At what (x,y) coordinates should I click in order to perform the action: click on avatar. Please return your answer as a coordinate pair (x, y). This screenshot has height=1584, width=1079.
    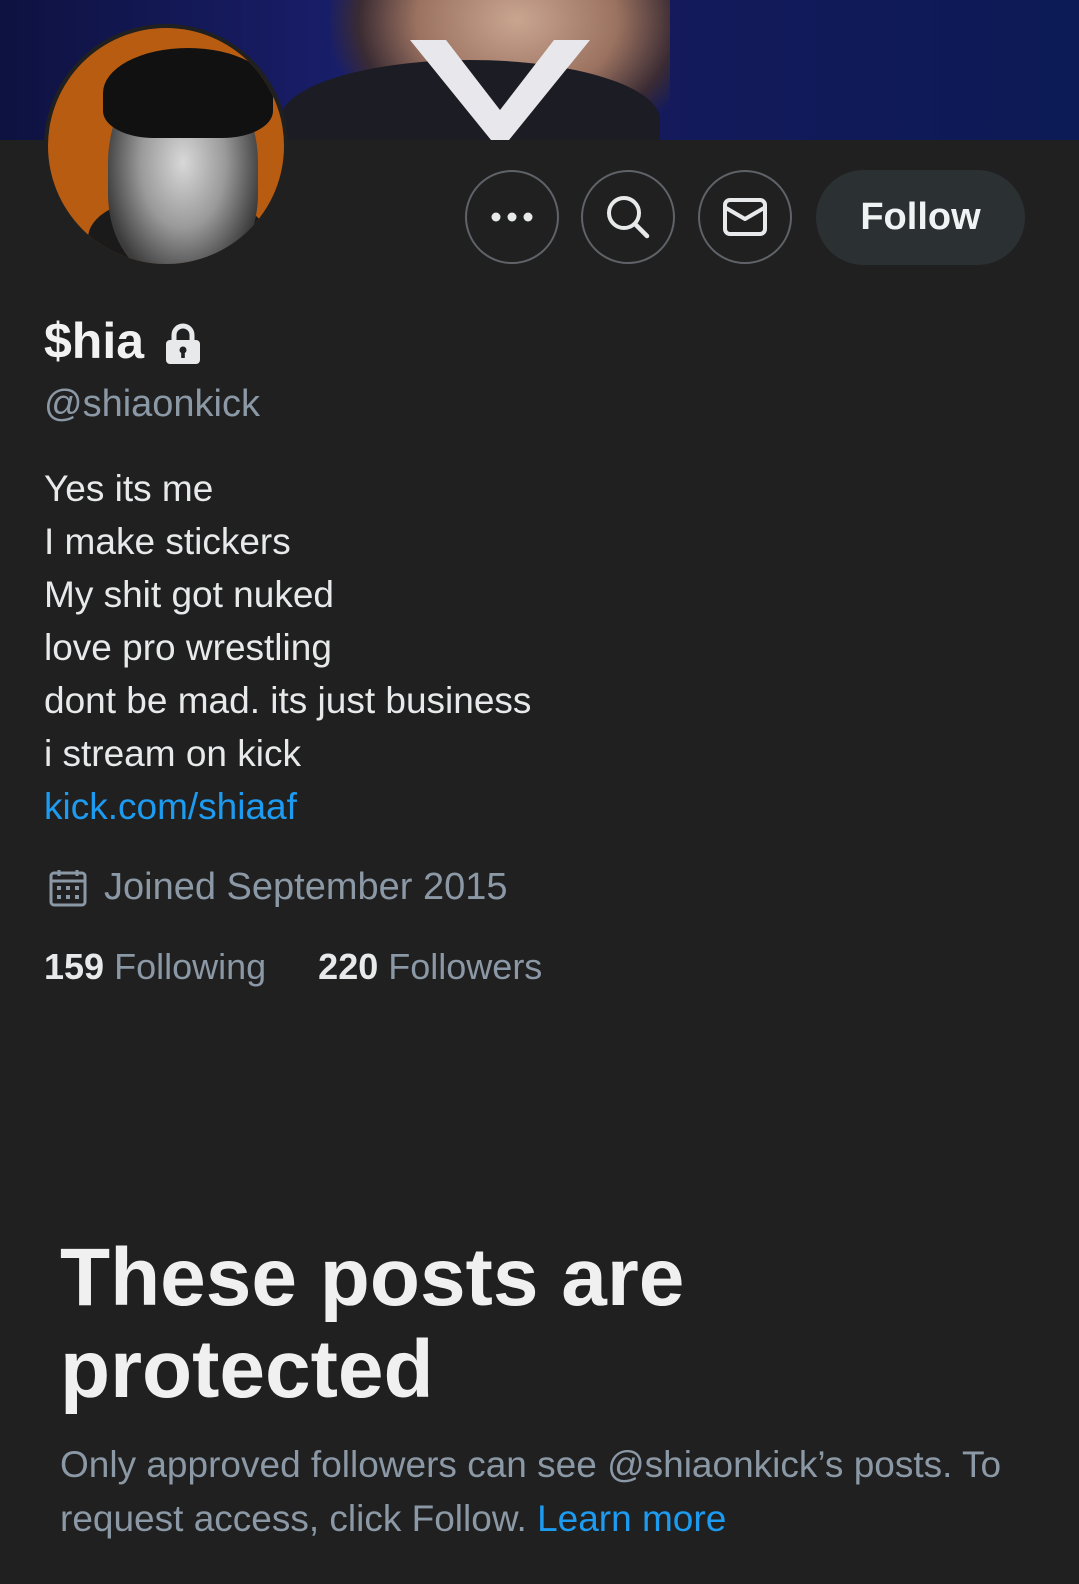
    Looking at the image, I should click on (166, 146).